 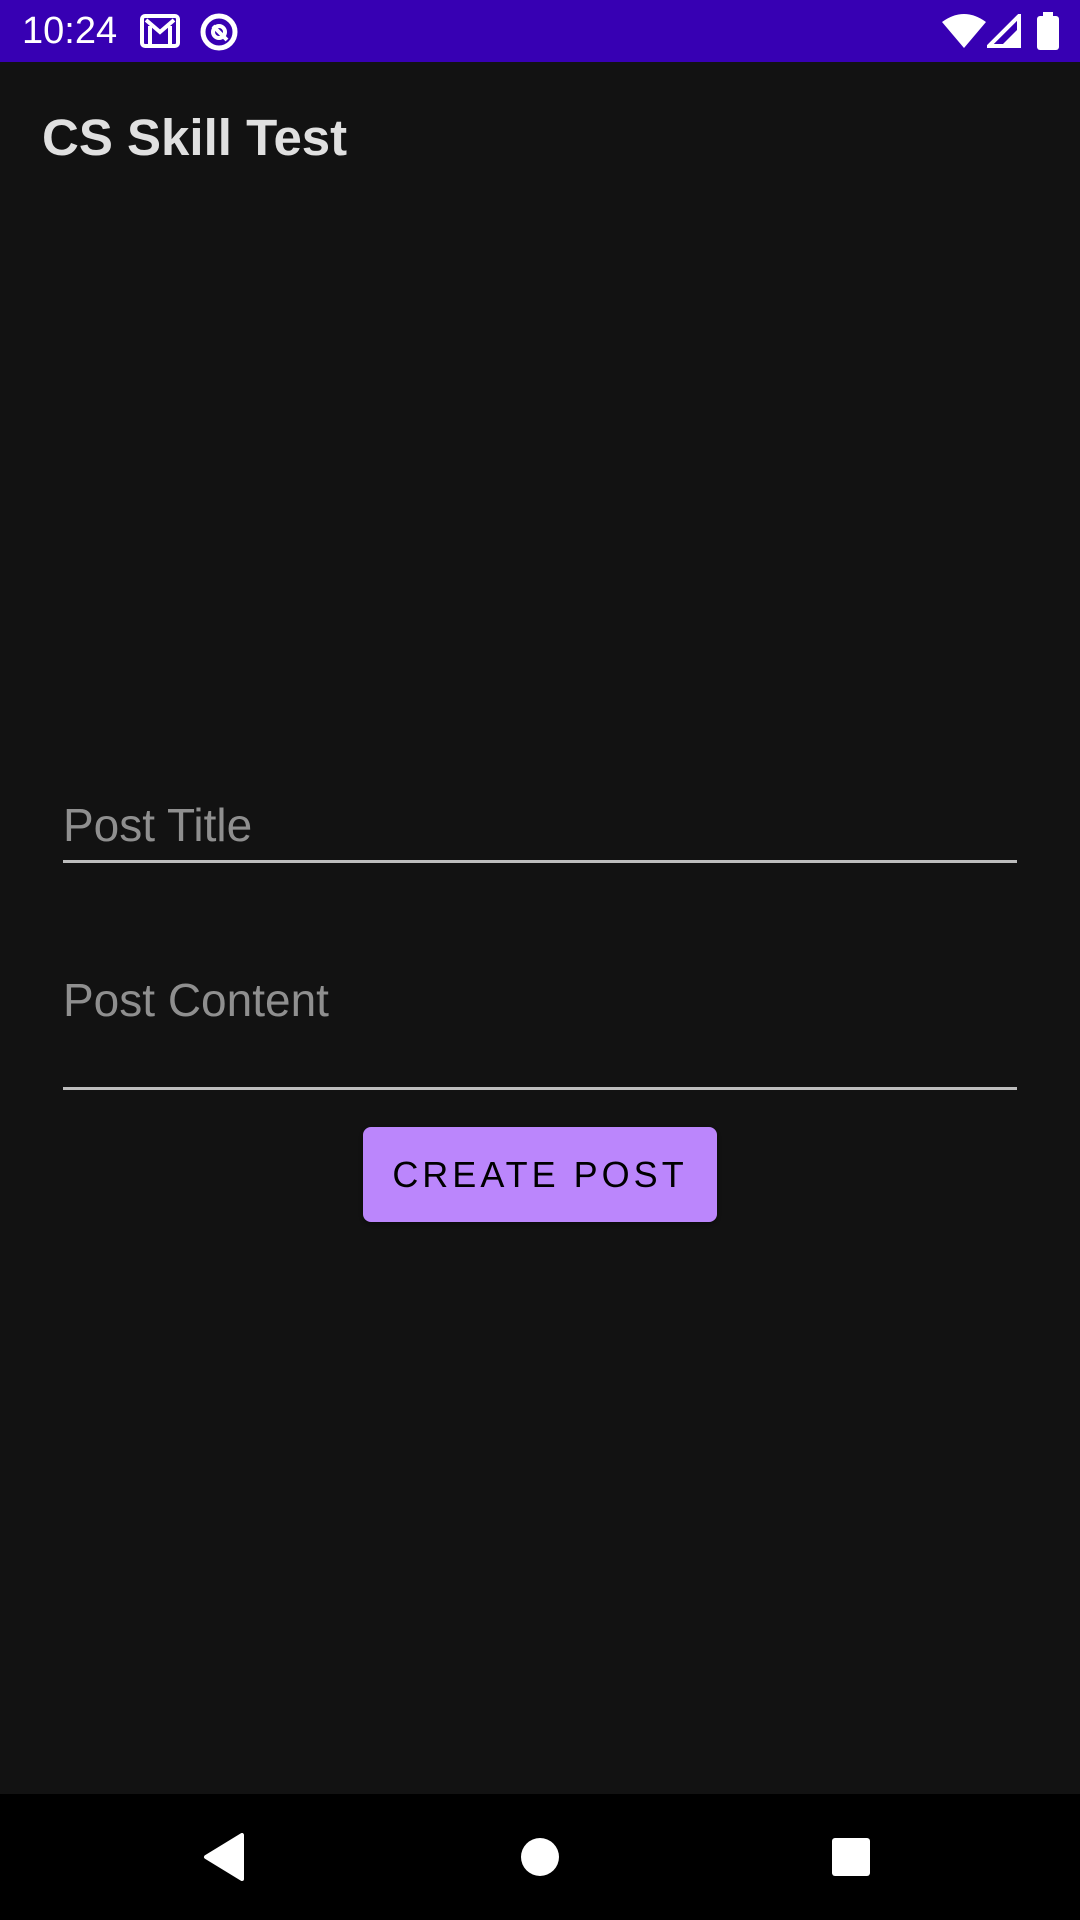 What do you see at coordinates (160, 31) in the screenshot?
I see `gmail-icon` at bounding box center [160, 31].